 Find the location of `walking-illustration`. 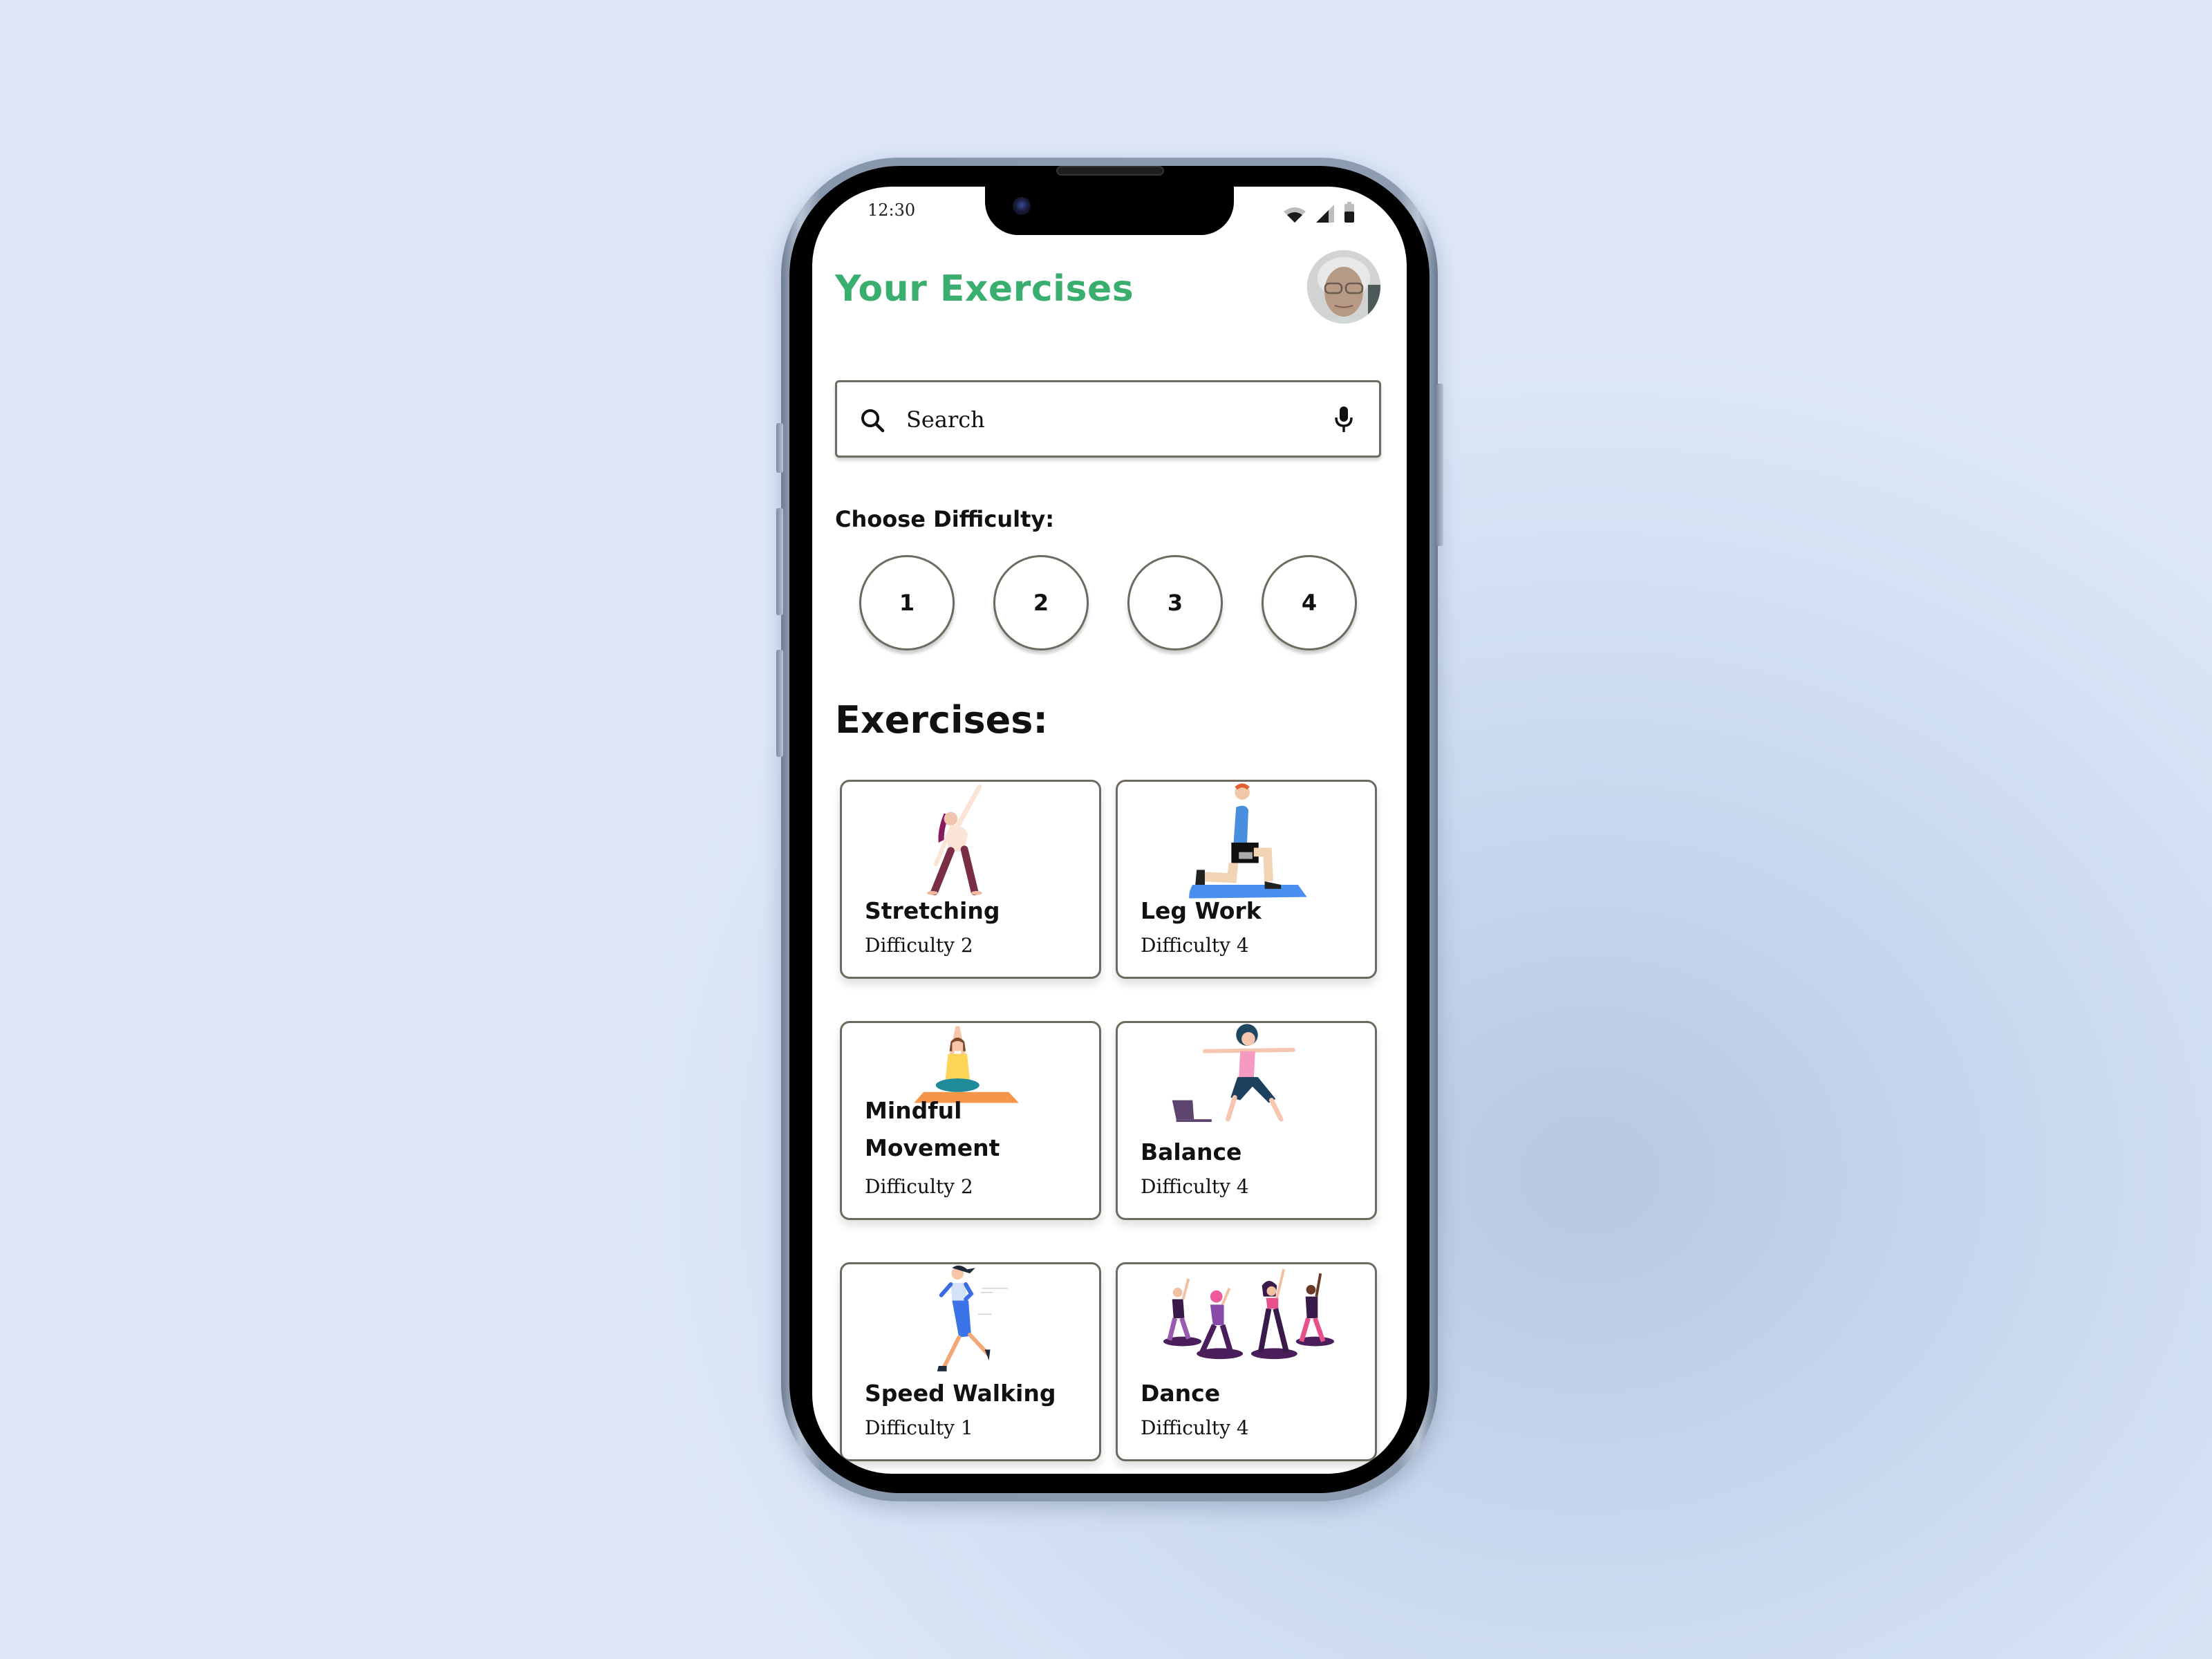

walking-illustration is located at coordinates (973, 1318).